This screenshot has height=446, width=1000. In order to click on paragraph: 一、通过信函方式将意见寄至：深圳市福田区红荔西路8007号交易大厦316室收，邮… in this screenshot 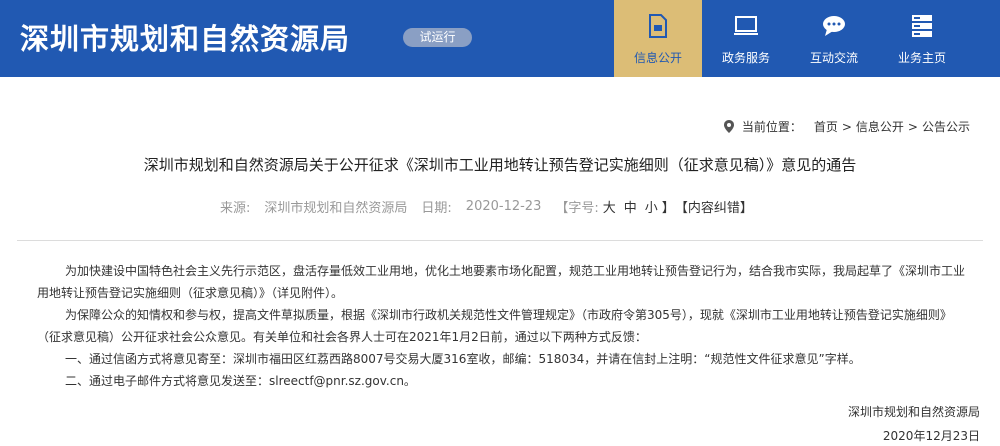, I will do `click(463, 359)`.